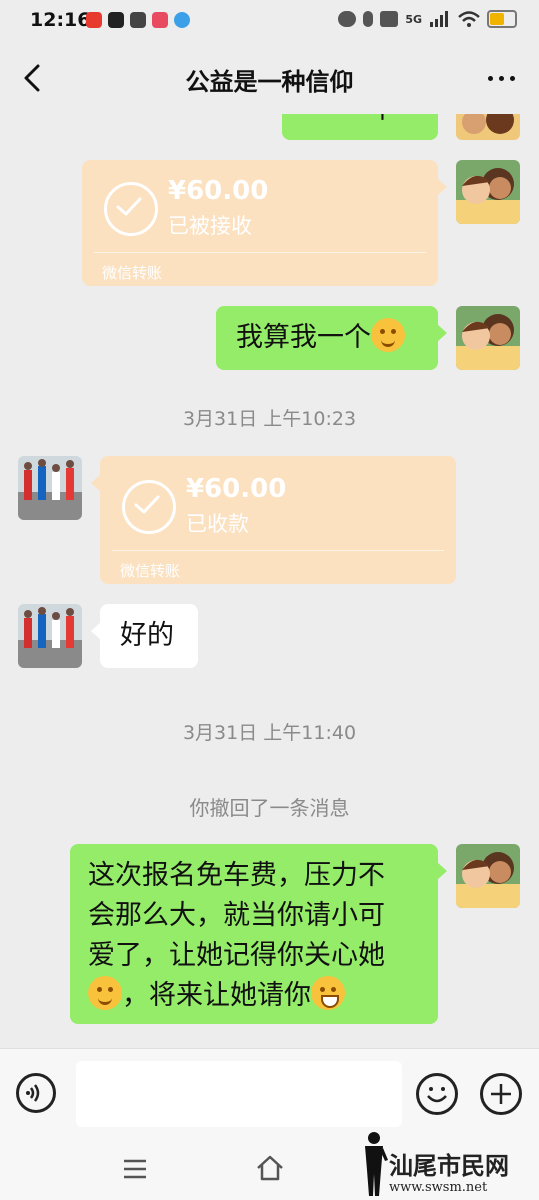 The width and height of the screenshot is (539, 1200). I want to click on chat-header: 公益是一种信仰, so click(269, 79).